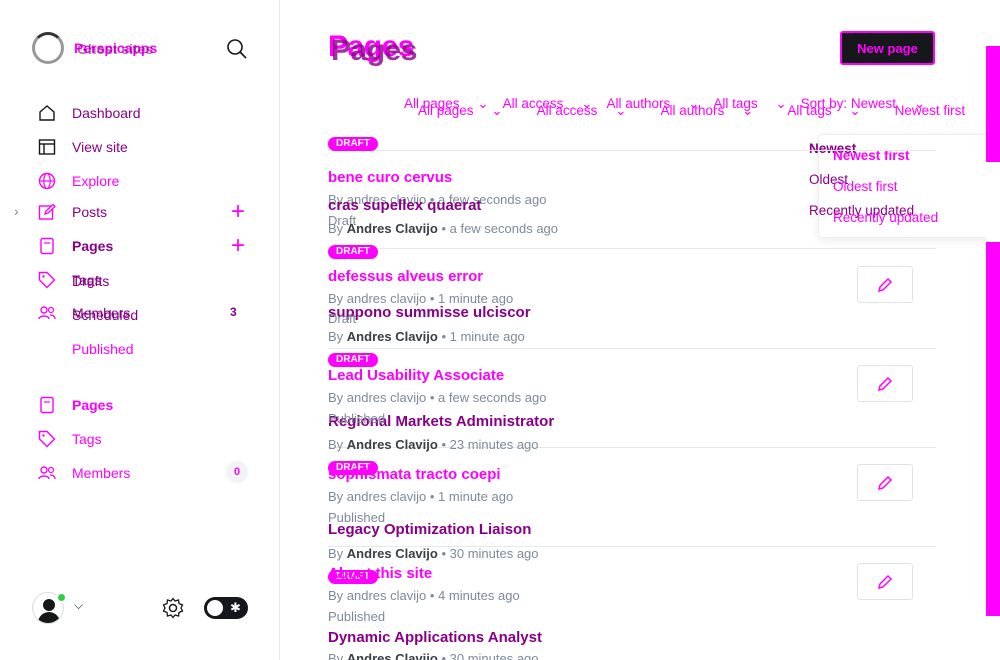  Describe the element at coordinates (238, 246) in the screenshot. I see `add-page-icon: +` at that location.